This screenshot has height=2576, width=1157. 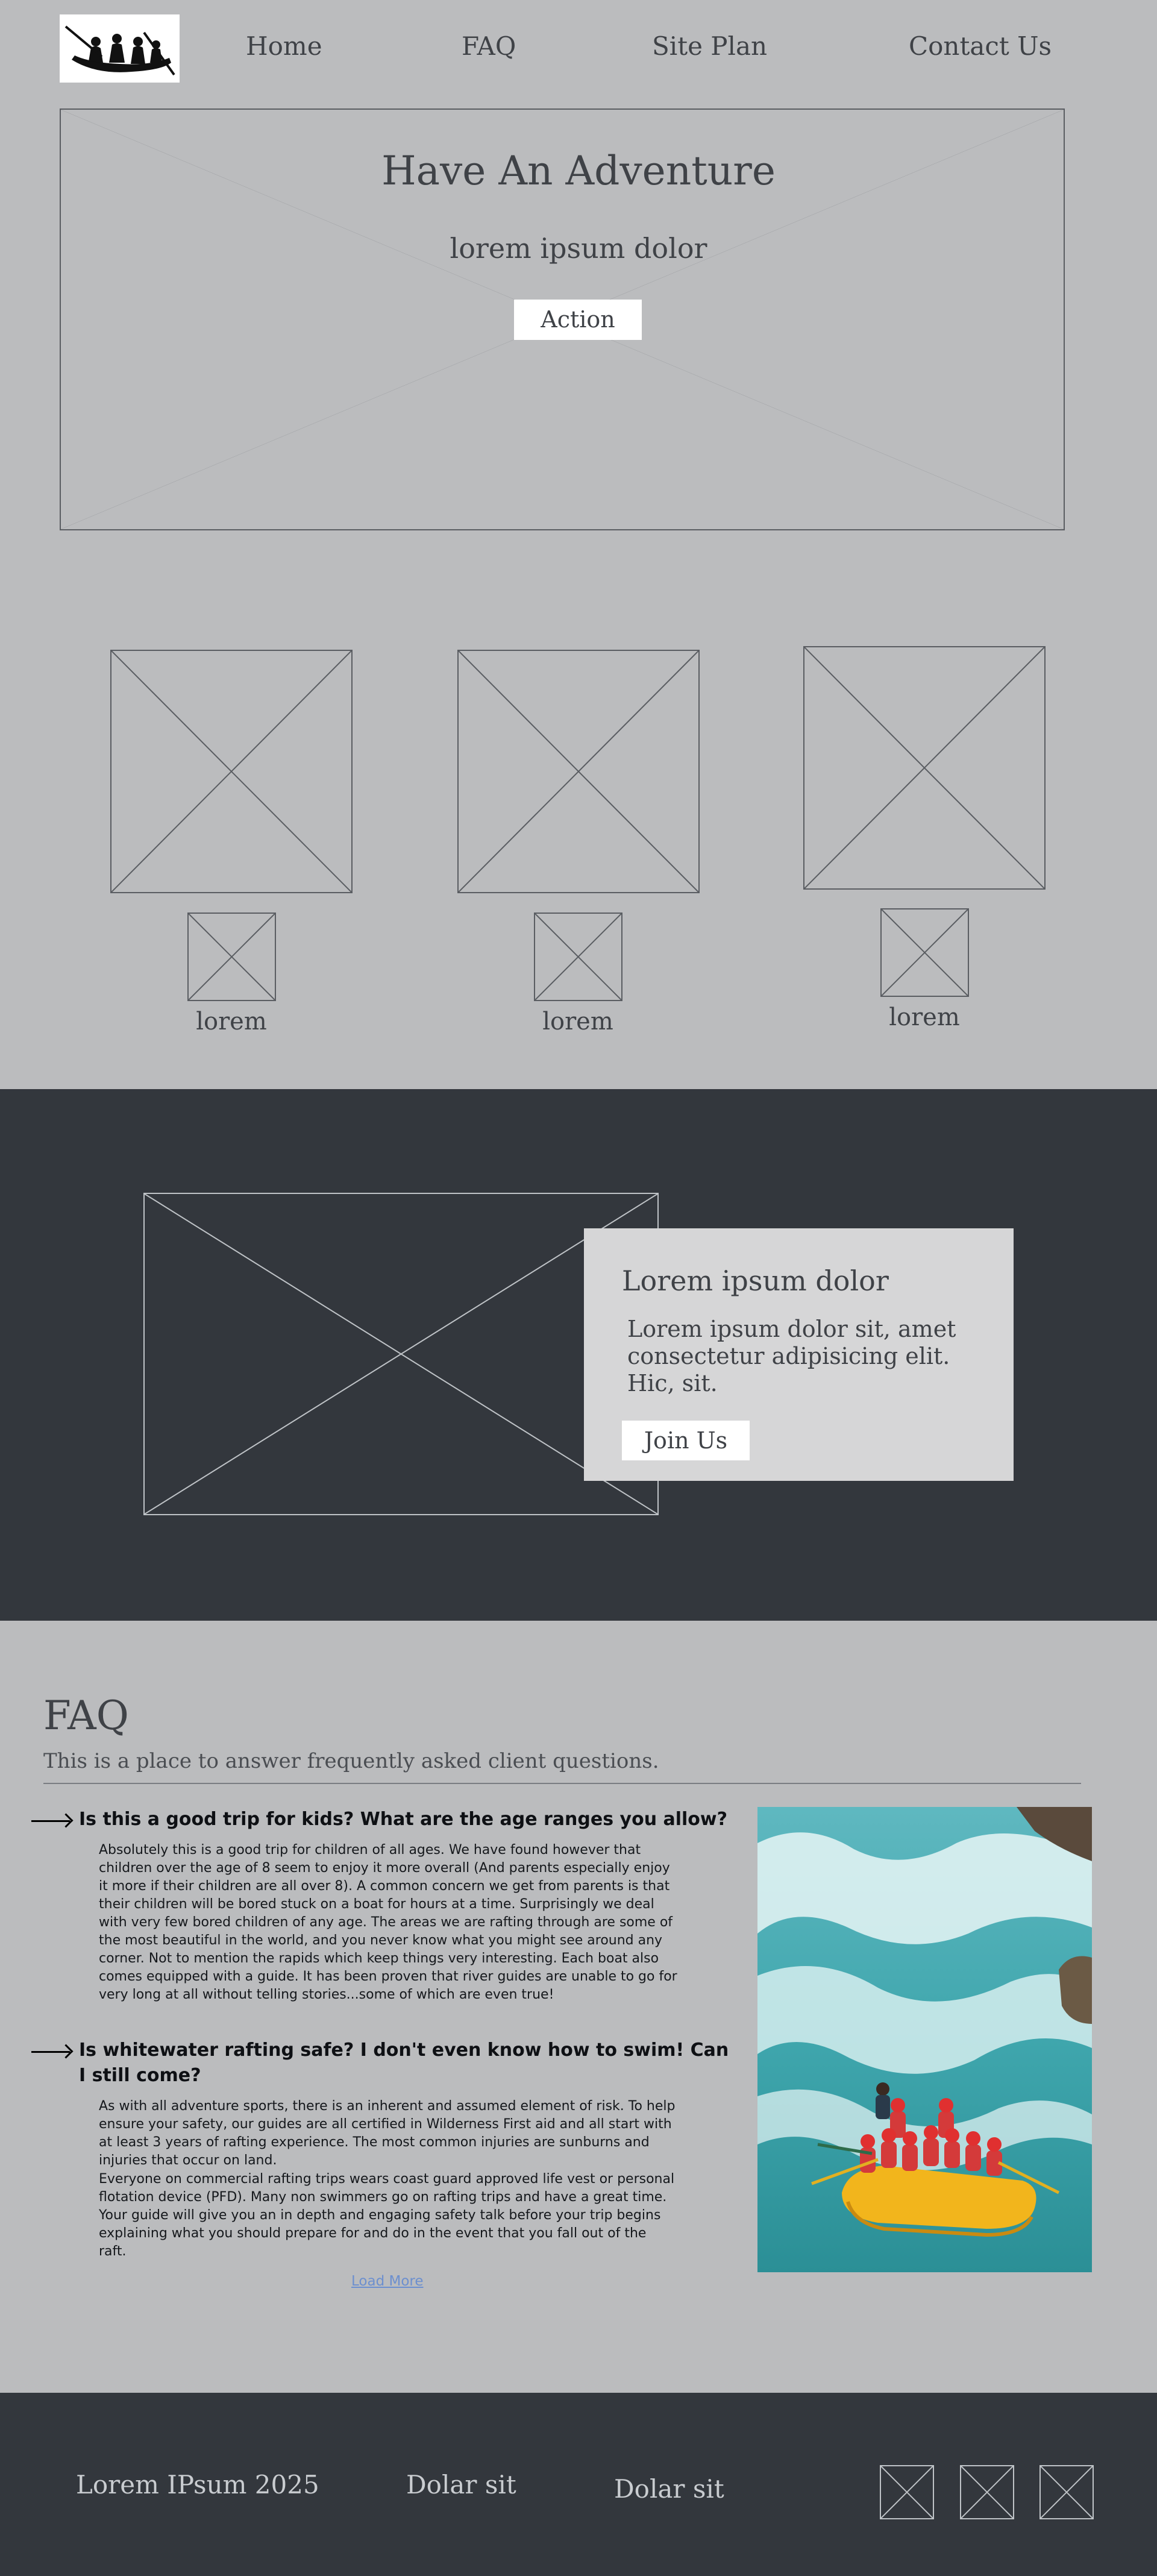 I want to click on hero-title: Have An Adventure, so click(x=578, y=171).